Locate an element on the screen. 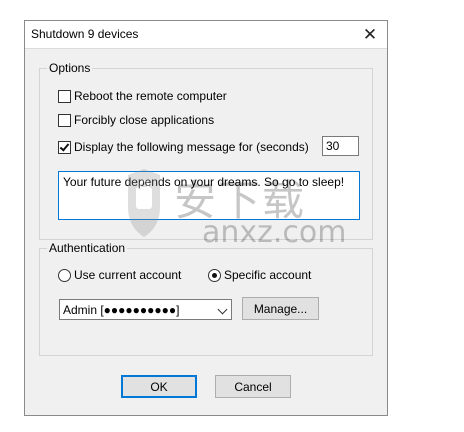  account-select: Admin [●●●●●●●●●●] is located at coordinates (145, 309).